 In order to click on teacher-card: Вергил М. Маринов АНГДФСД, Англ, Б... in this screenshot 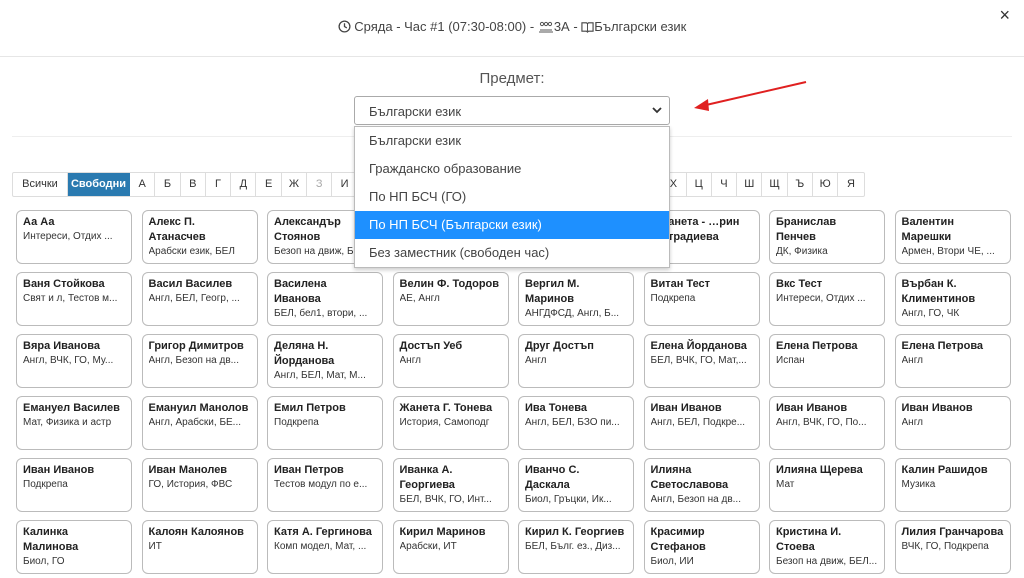, I will do `click(576, 299)`.